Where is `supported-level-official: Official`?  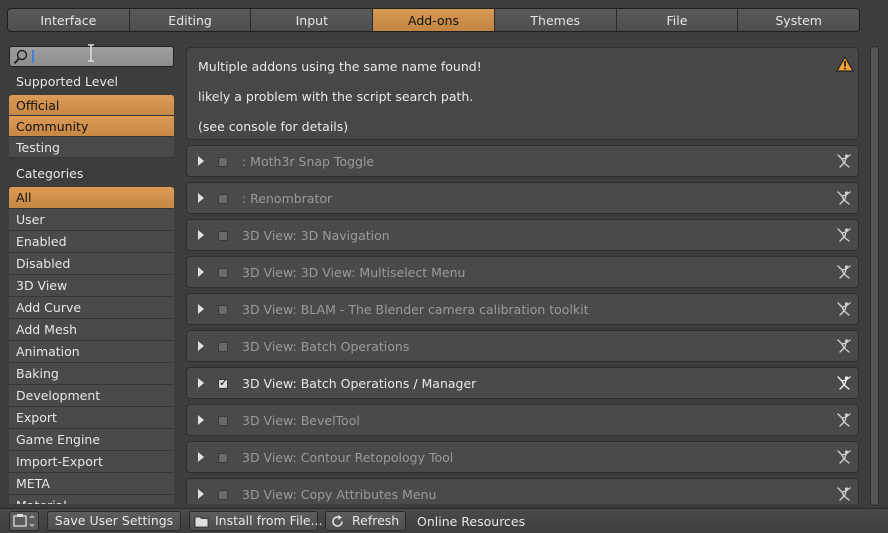 supported-level-official: Official is located at coordinates (91, 105).